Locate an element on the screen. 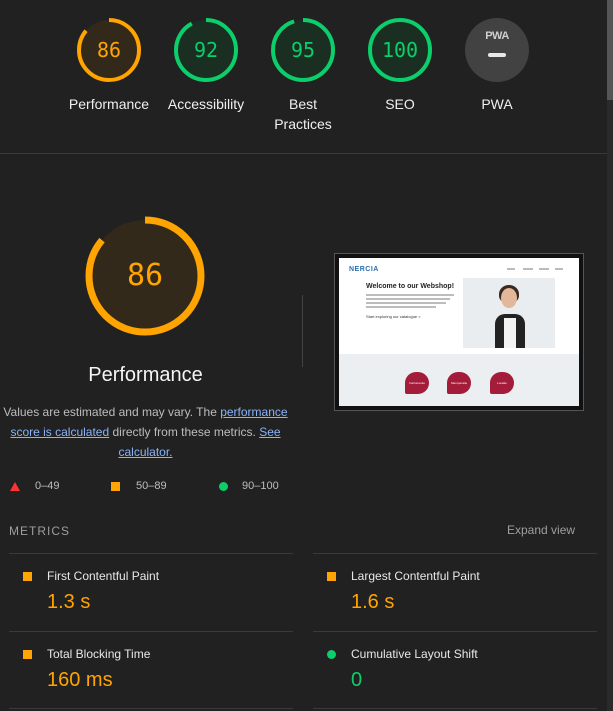  screenshot-button: Steroperatie is located at coordinates (459, 383).